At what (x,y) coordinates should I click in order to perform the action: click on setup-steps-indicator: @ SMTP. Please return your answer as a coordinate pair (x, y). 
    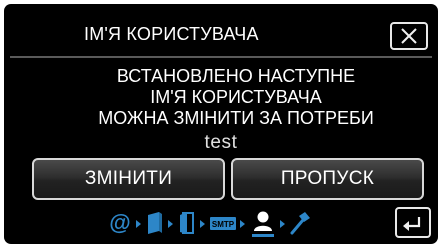
    Looking at the image, I should click on (221, 225).